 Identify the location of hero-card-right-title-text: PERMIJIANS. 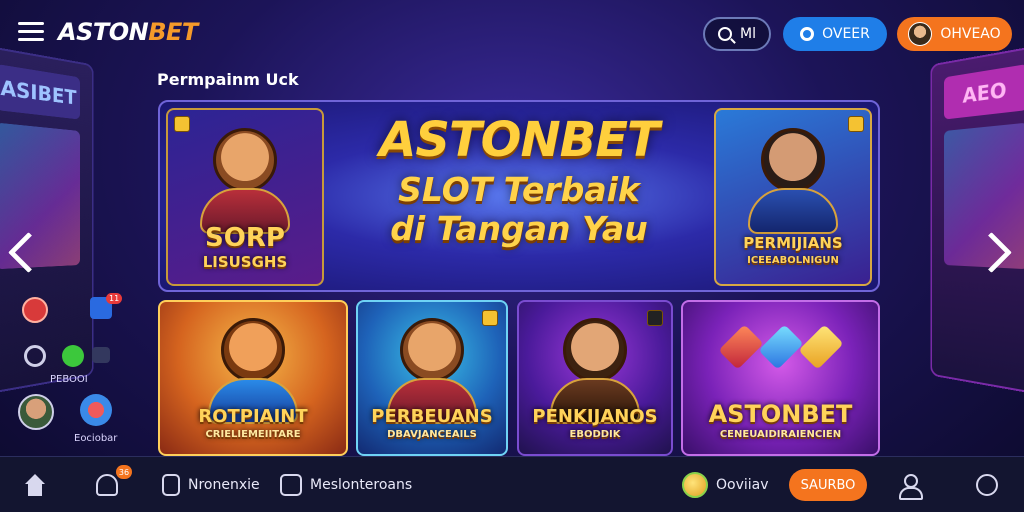
(793, 243).